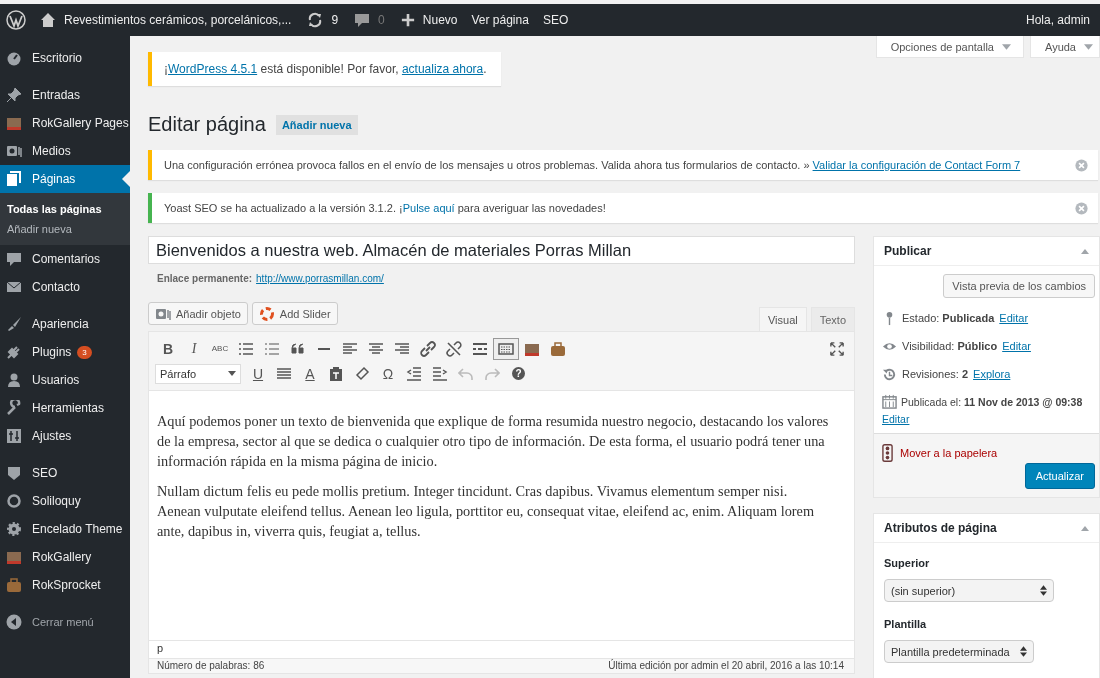  What do you see at coordinates (65, 622) in the screenshot?
I see `collapse-menu-button: Cerrar menú` at bounding box center [65, 622].